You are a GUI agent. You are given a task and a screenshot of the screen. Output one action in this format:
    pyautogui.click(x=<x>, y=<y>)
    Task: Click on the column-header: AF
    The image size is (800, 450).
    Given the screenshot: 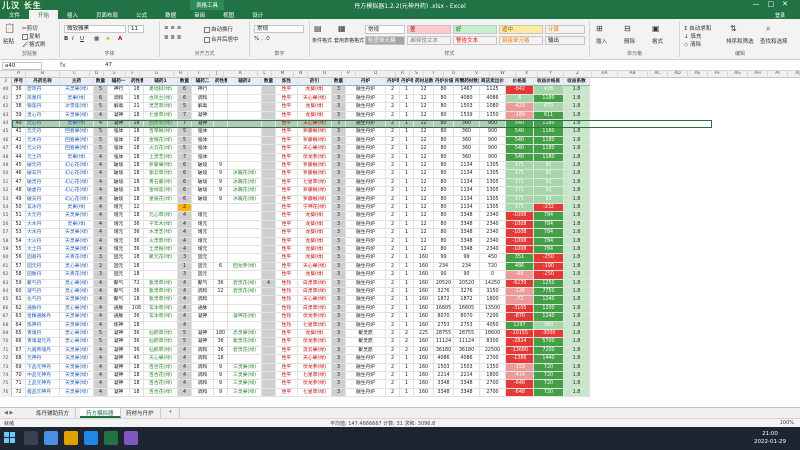 What is the action you would take?
    pyautogui.click(x=718, y=74)
    